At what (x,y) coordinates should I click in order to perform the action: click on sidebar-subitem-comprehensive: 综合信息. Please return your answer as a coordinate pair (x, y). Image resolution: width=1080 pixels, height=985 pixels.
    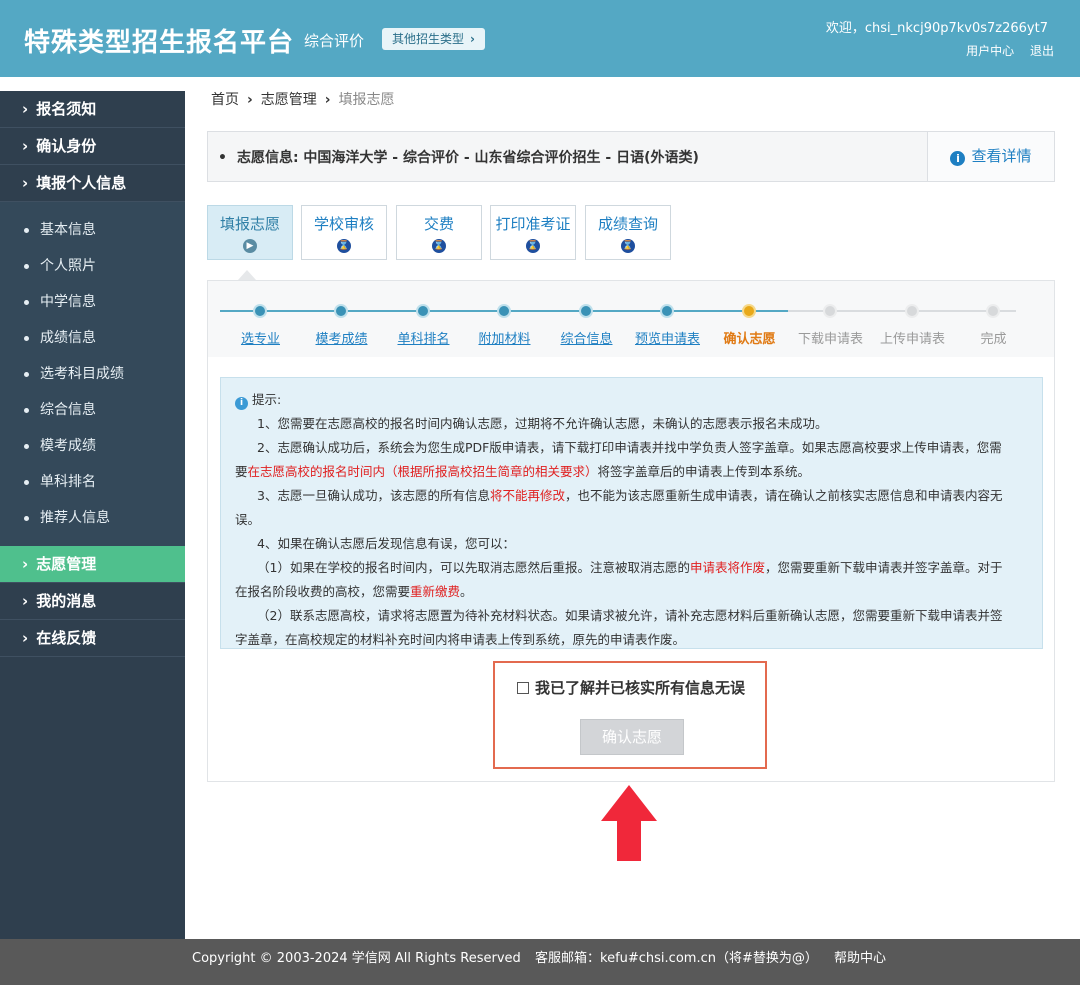
    Looking at the image, I should click on (92, 410).